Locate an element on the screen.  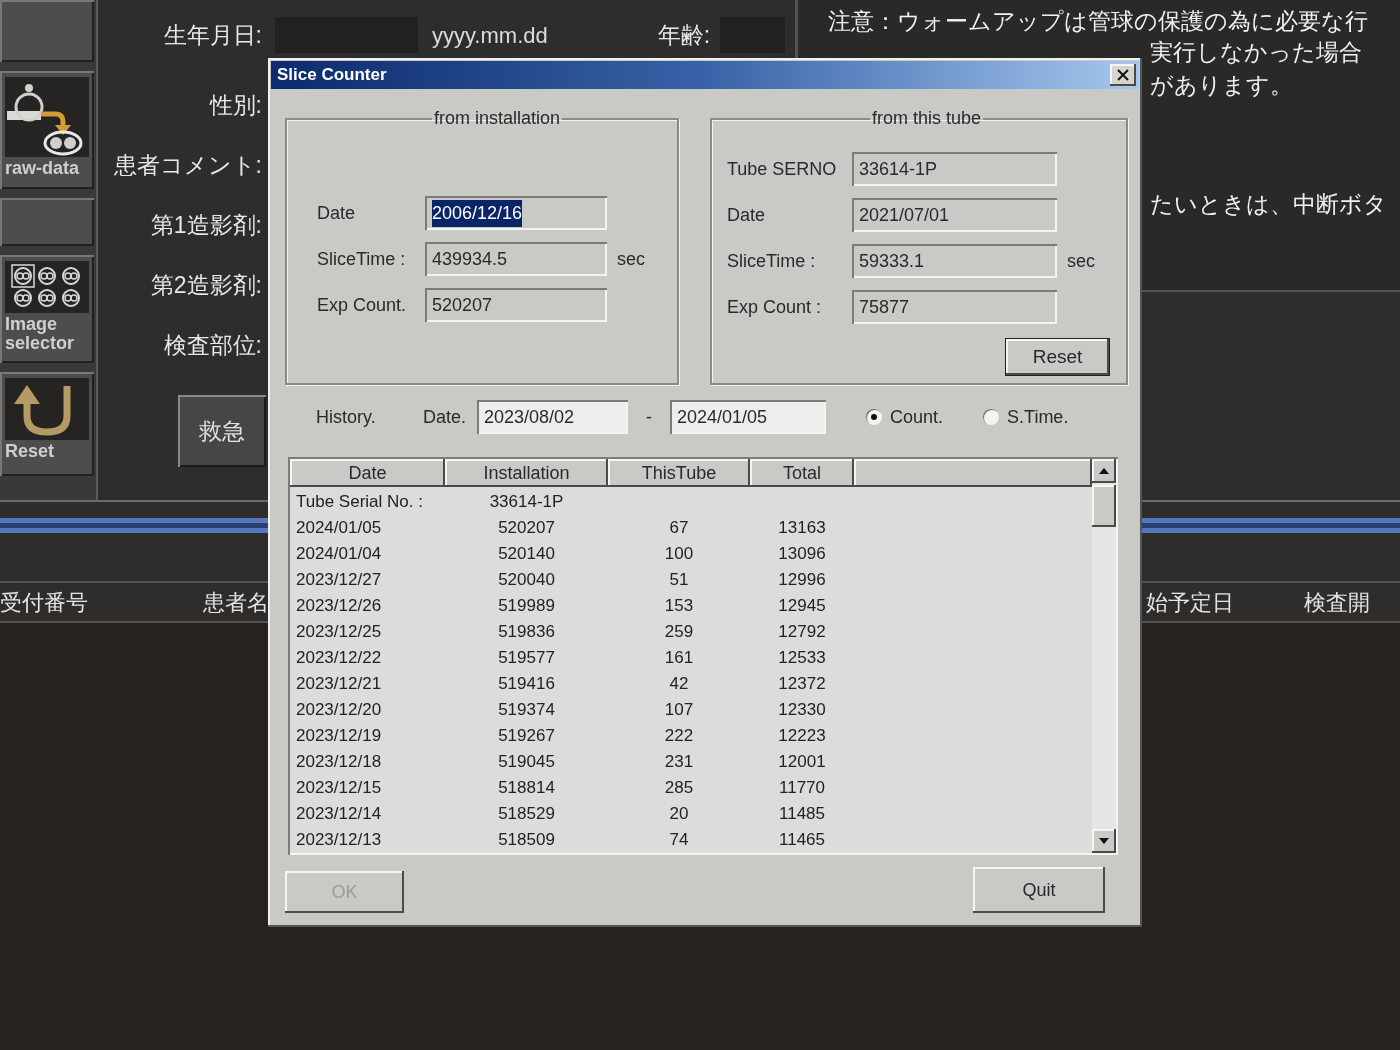
table-cell-text: 231 is located at coordinates (679, 762).